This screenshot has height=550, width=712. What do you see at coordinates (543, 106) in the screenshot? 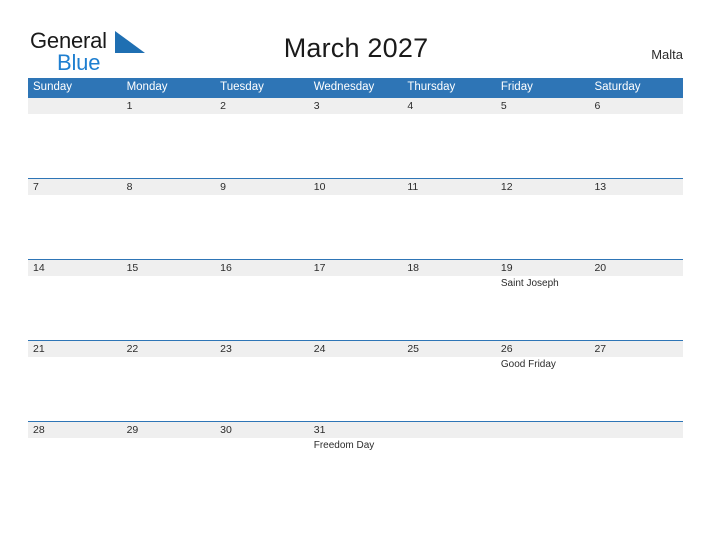
I see `day-number: 5` at bounding box center [543, 106].